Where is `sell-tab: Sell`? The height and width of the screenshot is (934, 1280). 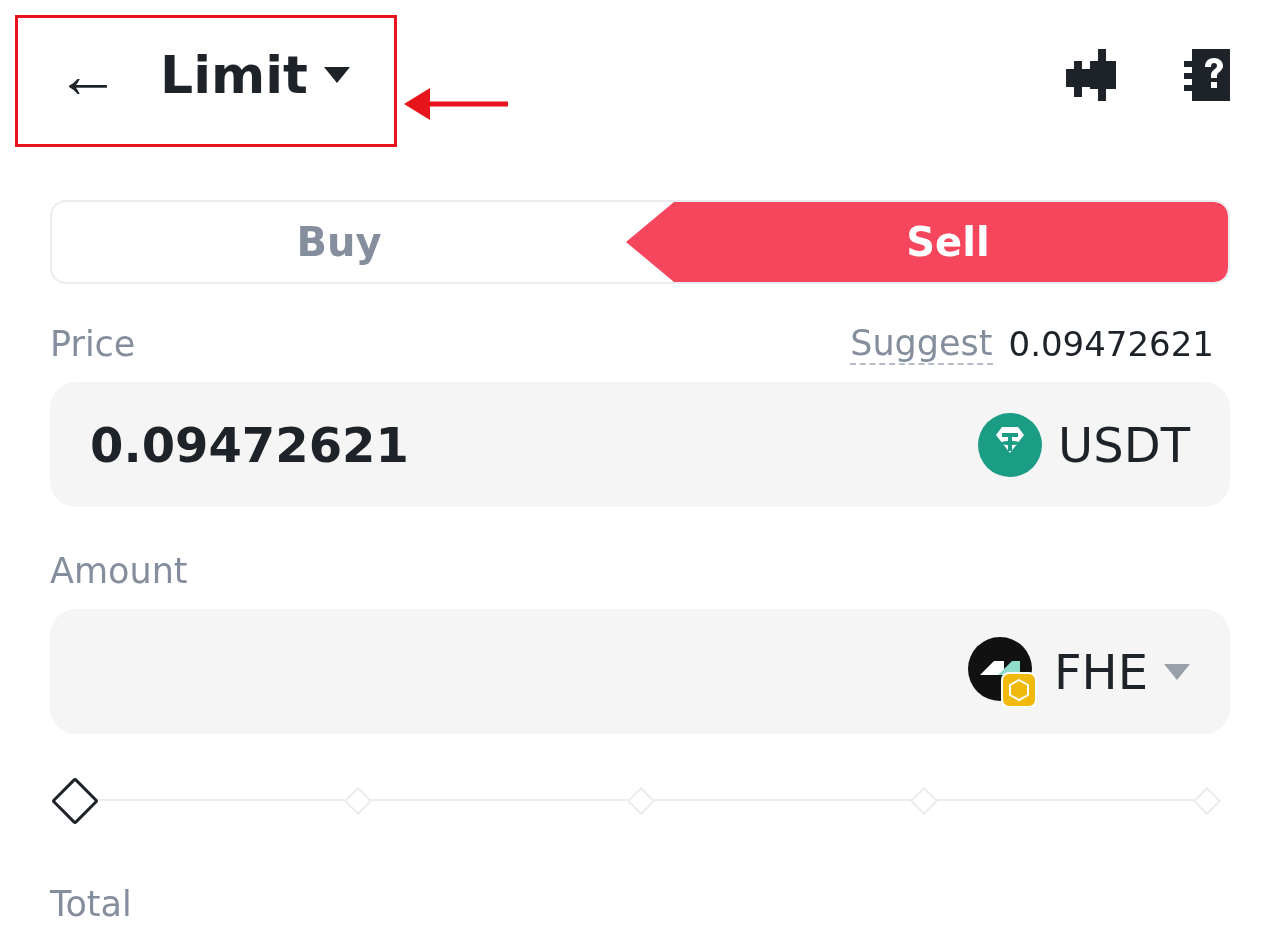 sell-tab: Sell is located at coordinates (927, 242).